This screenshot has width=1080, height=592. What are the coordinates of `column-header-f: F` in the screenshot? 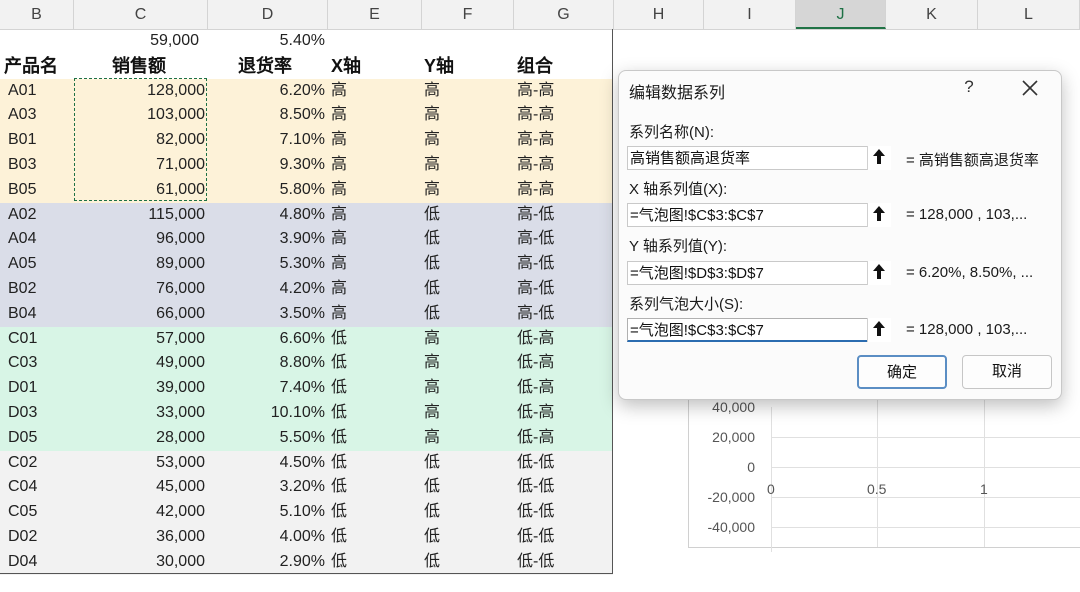 It's located at (468, 14).